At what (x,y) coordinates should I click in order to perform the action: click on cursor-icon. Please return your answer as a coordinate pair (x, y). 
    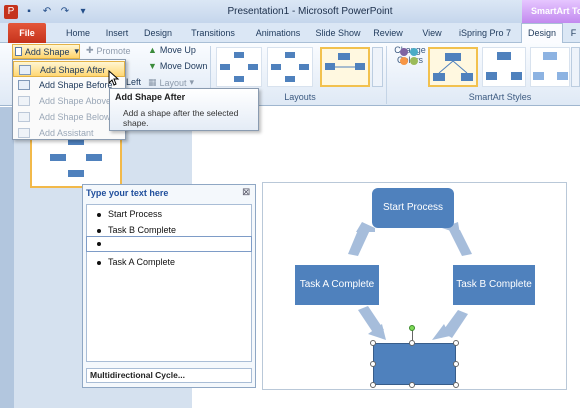
    Looking at the image, I should click on (114, 78).